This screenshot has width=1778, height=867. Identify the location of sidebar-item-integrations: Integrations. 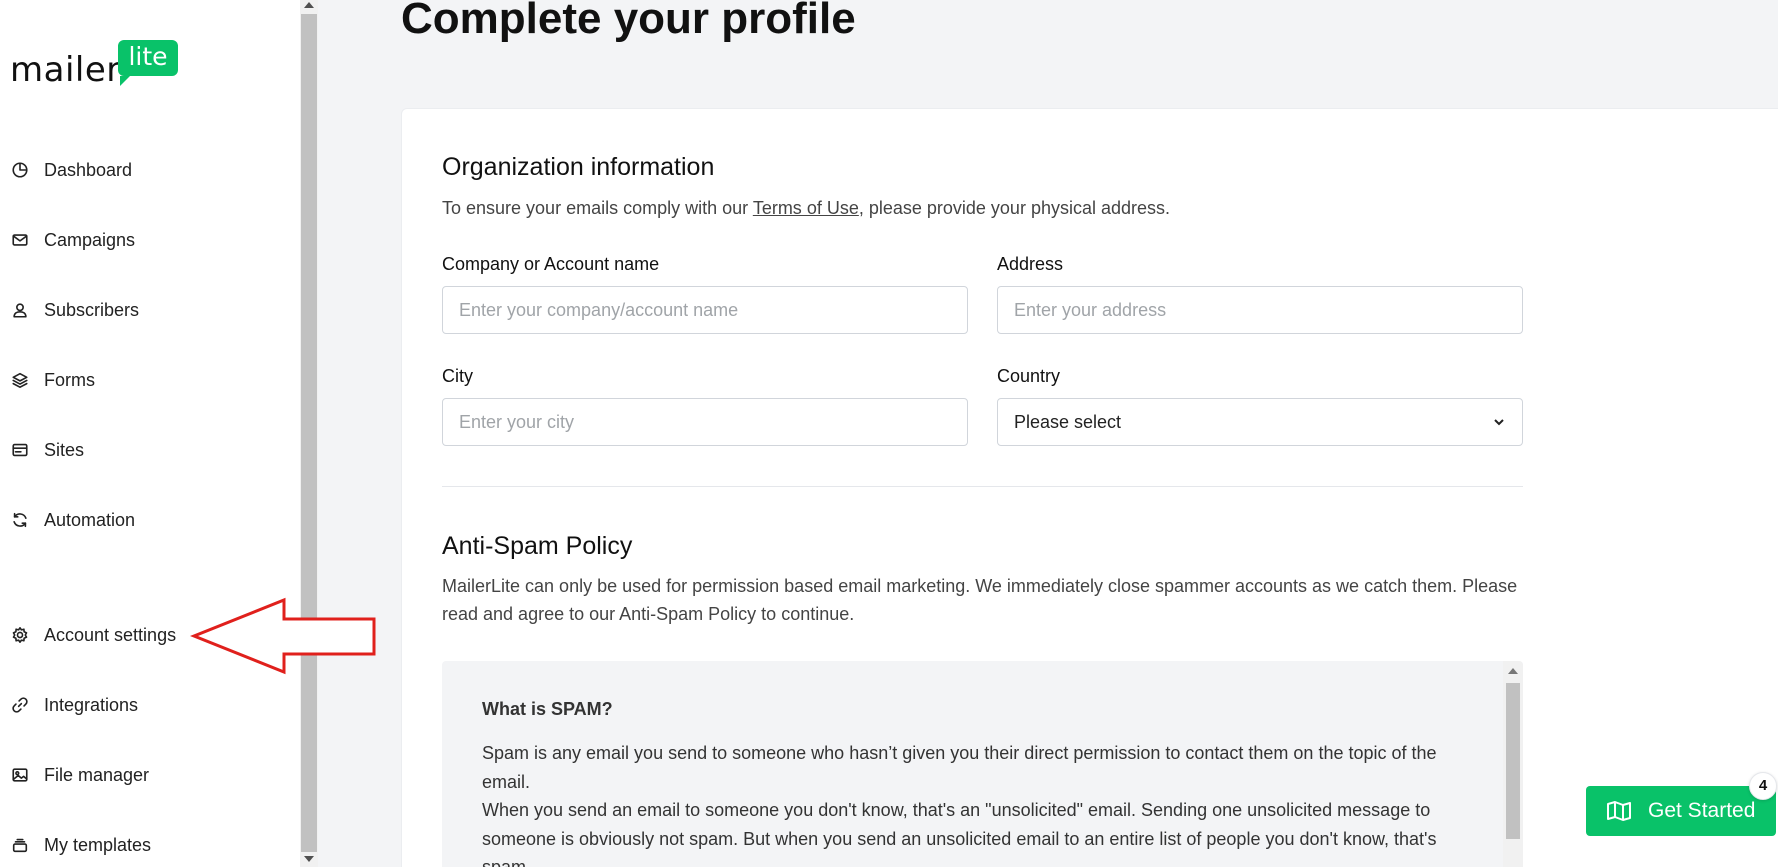
(74, 705).